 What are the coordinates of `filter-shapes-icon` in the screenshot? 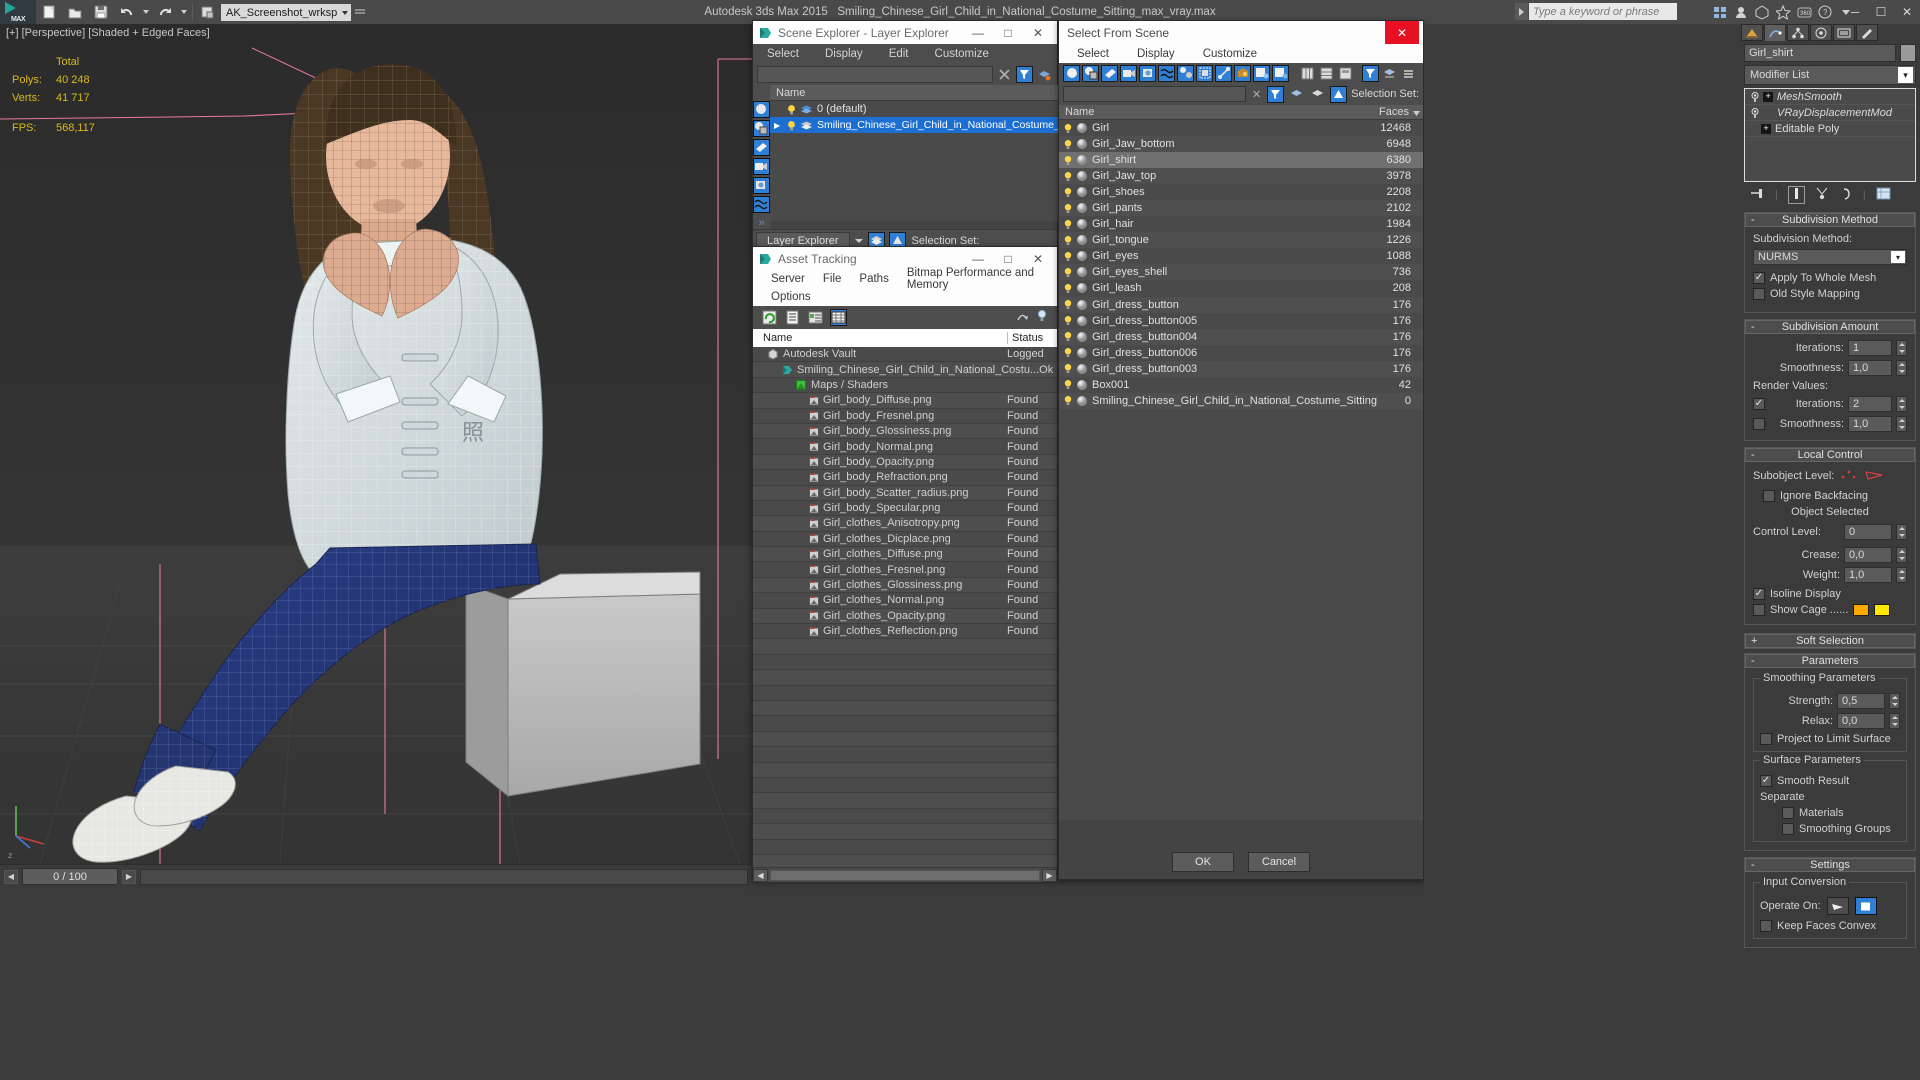 It's located at (761, 128).